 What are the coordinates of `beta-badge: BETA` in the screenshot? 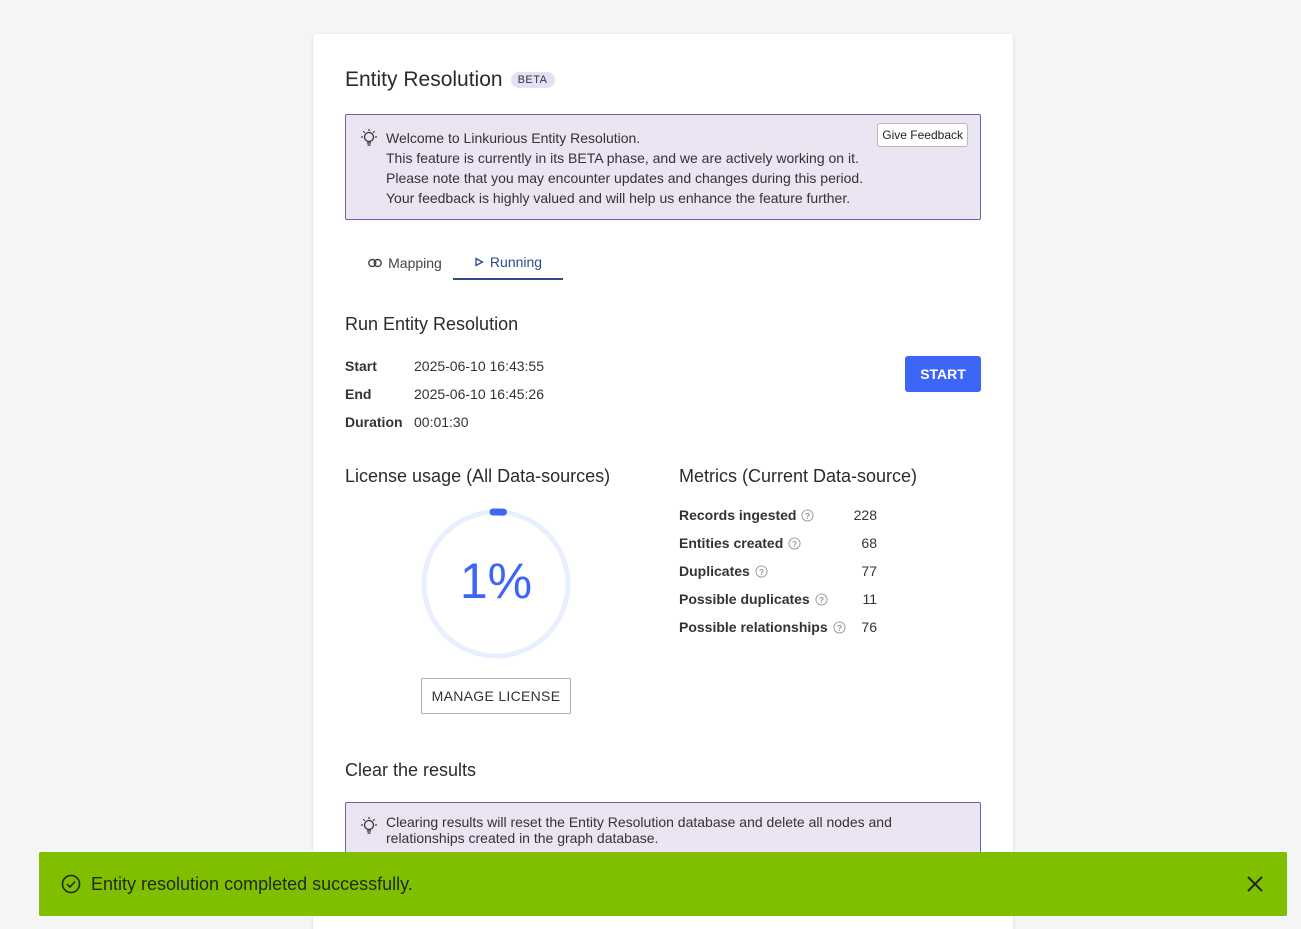 It's located at (532, 80).